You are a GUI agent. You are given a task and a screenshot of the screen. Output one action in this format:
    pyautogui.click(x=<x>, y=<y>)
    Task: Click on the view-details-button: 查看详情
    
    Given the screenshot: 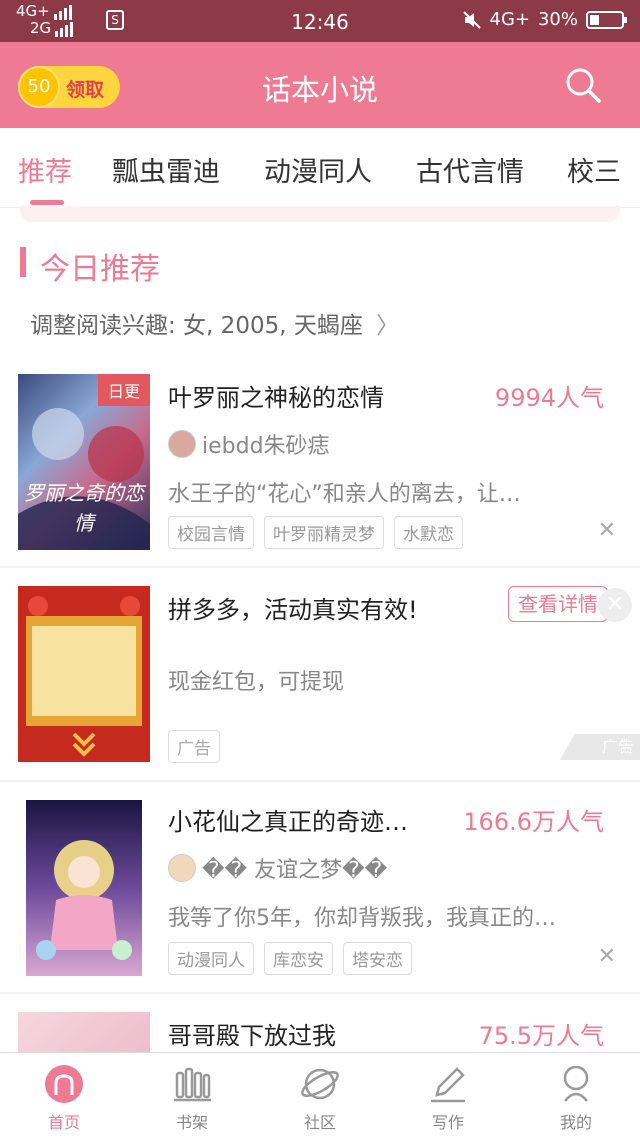 What is the action you would take?
    pyautogui.click(x=558, y=604)
    